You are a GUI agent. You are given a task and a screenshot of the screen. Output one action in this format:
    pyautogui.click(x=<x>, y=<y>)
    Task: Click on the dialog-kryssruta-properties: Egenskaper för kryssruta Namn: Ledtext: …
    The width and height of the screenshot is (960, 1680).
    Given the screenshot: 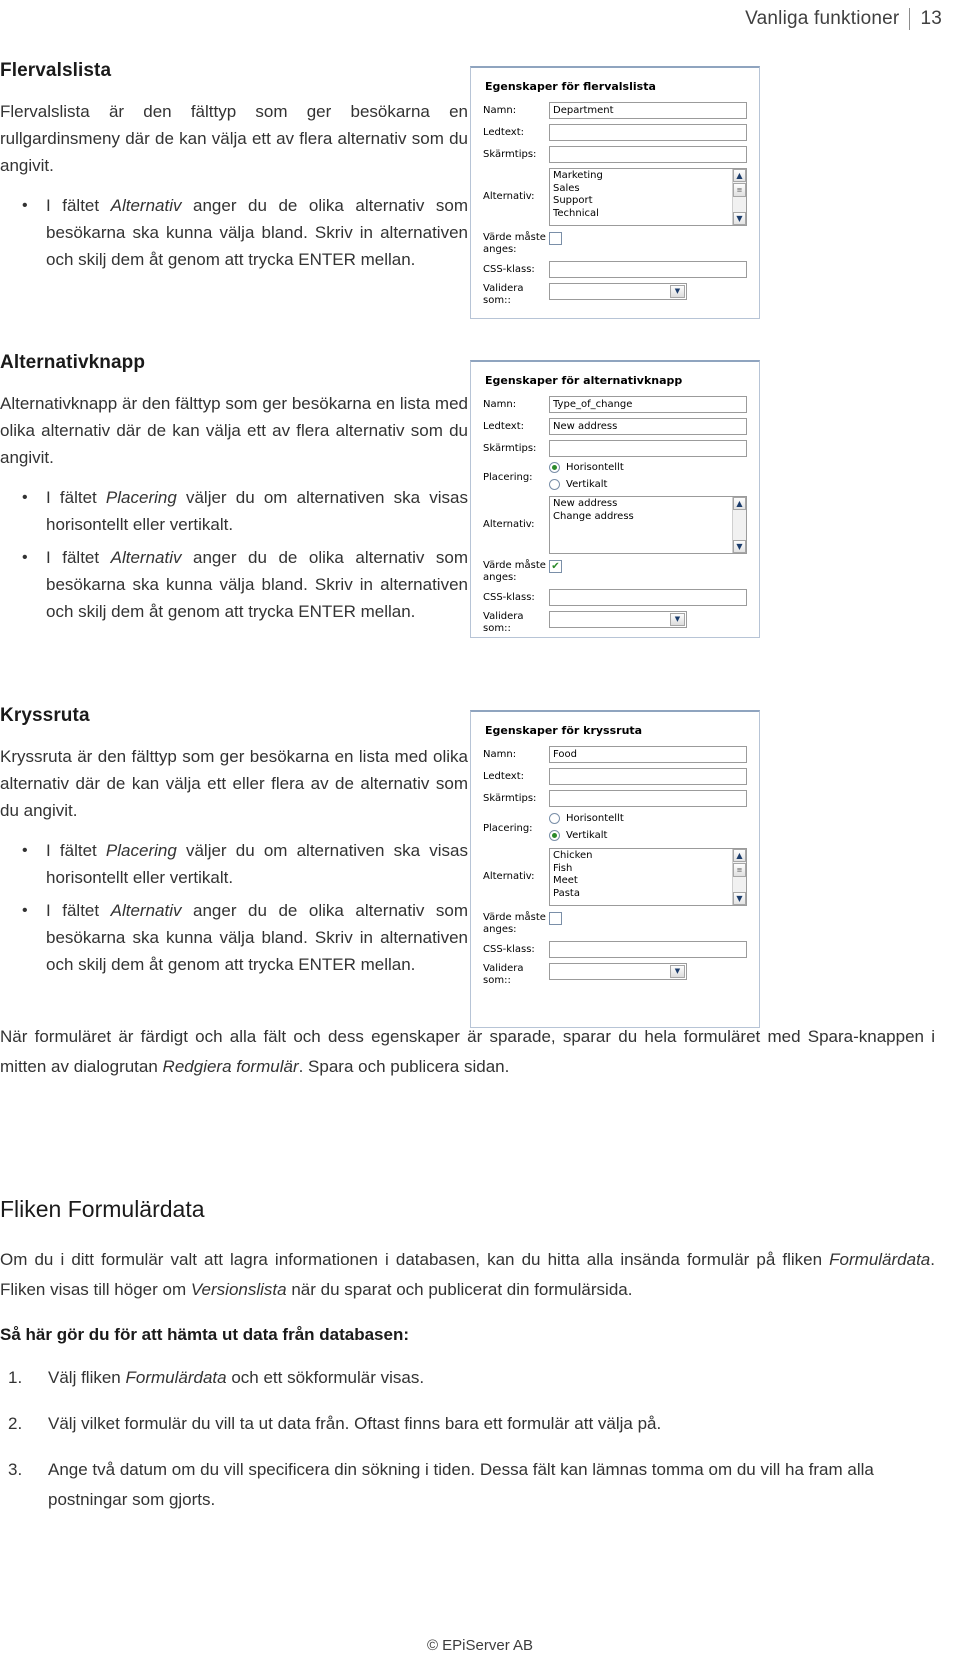 What is the action you would take?
    pyautogui.click(x=615, y=869)
    